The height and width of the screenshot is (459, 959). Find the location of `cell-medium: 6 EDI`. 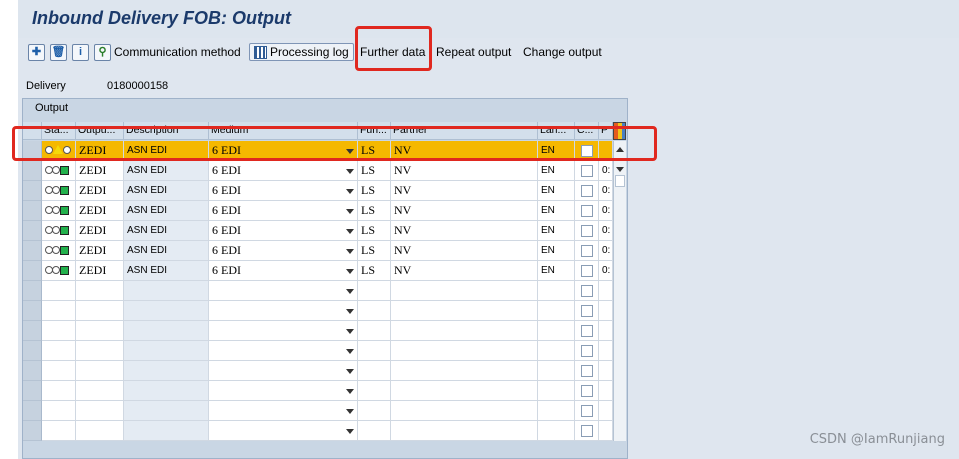

cell-medium: 6 EDI is located at coordinates (283, 211).